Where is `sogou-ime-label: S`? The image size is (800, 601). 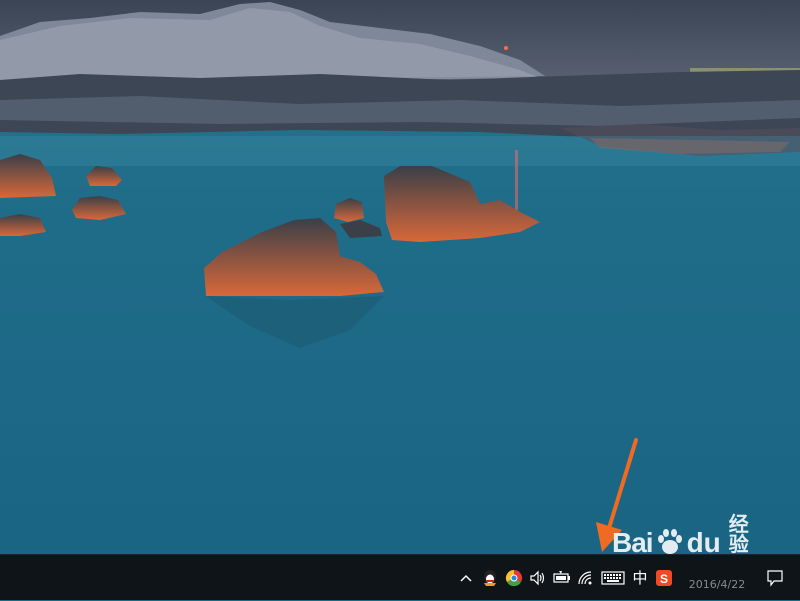
sogou-ime-label: S is located at coordinates (664, 579).